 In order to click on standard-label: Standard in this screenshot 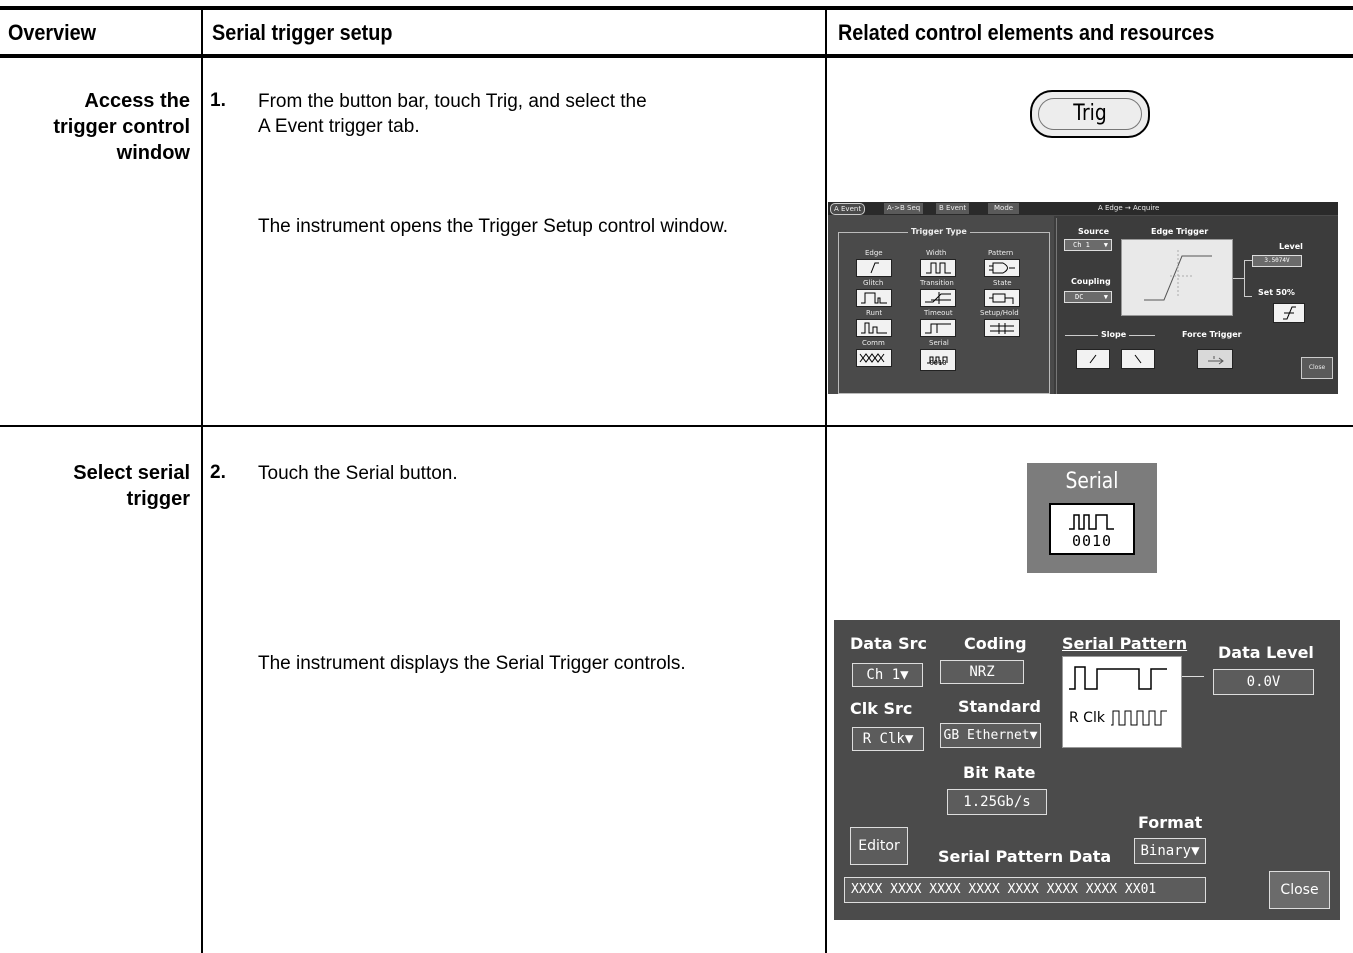, I will do `click(999, 706)`.